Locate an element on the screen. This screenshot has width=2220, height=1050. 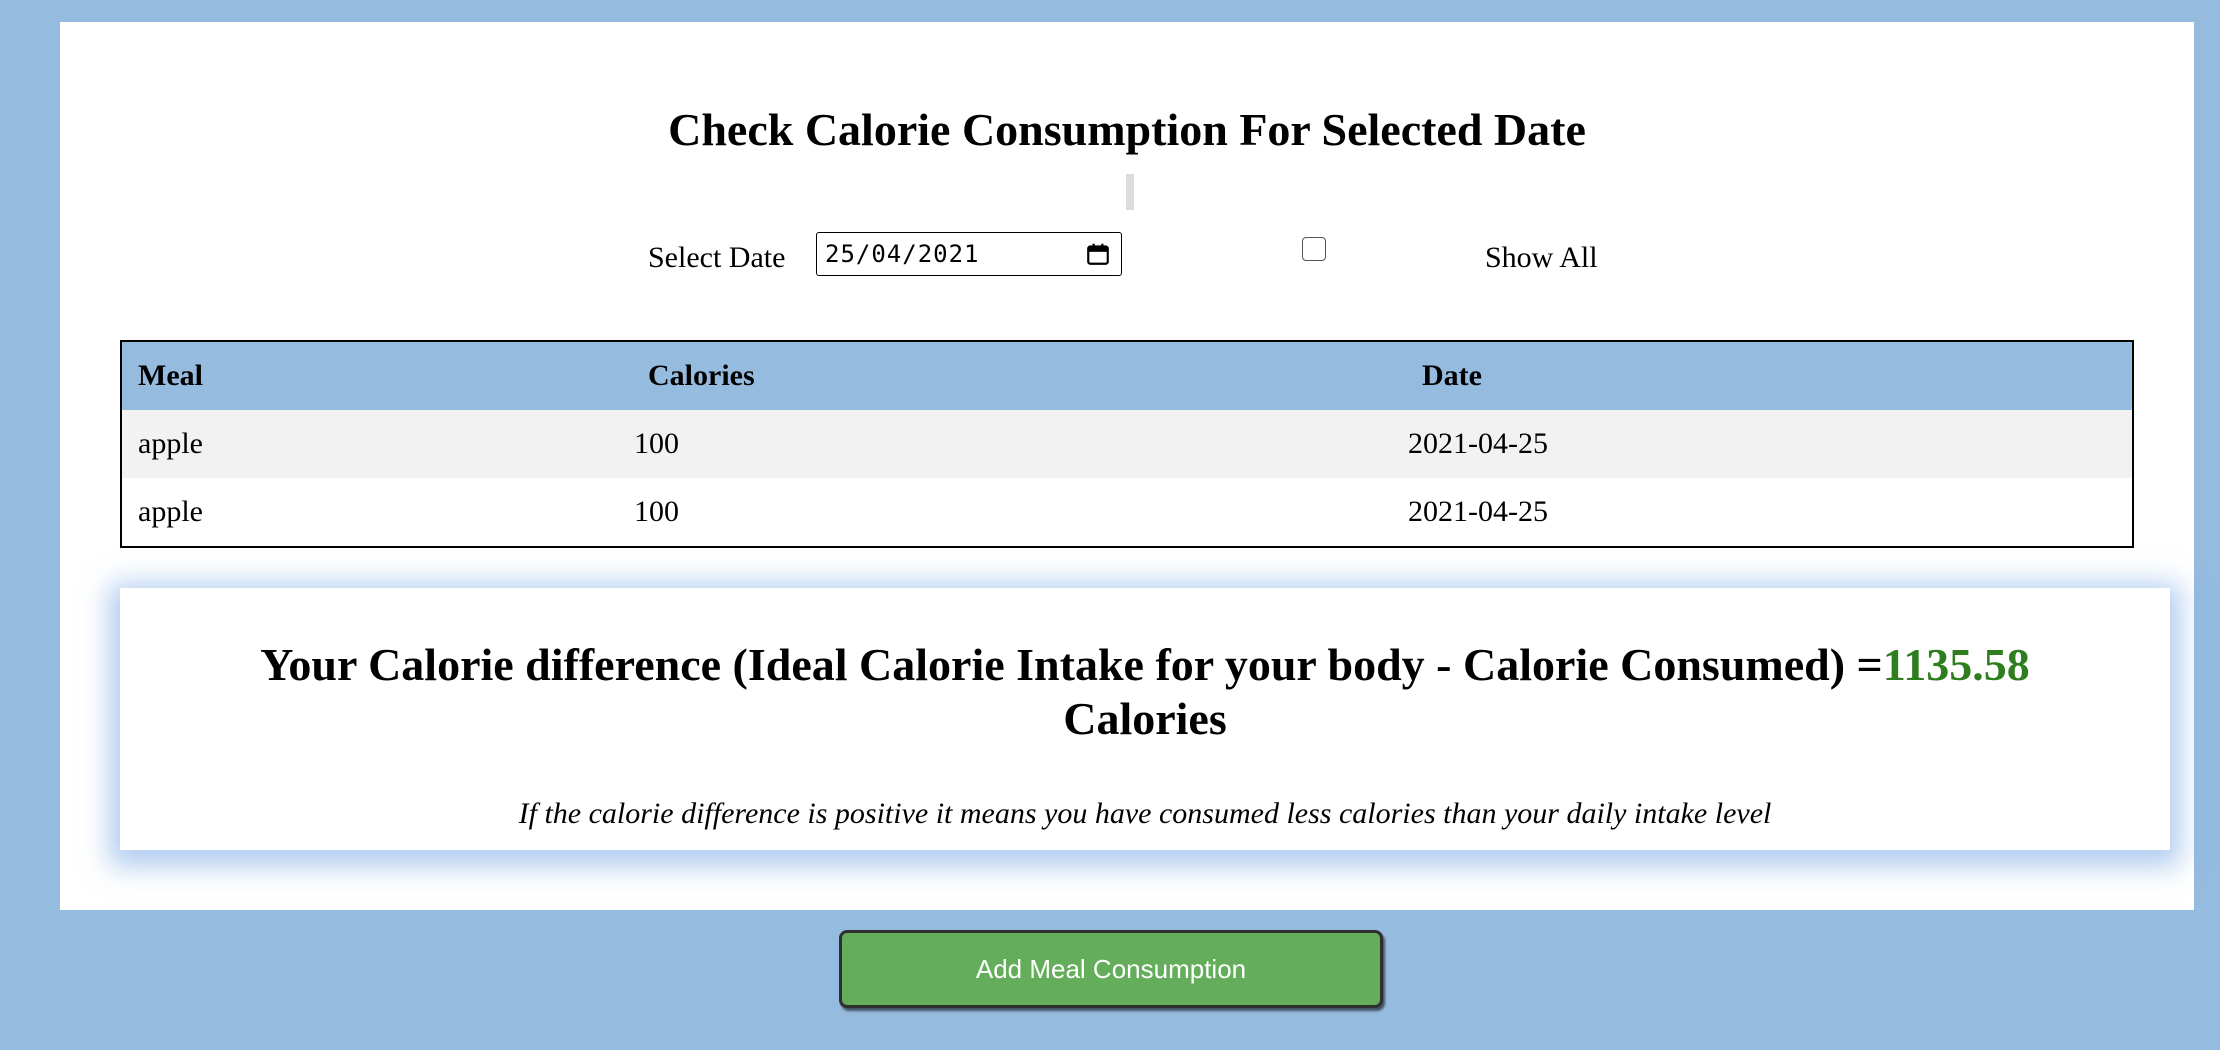
date-input-value: 25/04/2021 is located at coordinates (902, 254).